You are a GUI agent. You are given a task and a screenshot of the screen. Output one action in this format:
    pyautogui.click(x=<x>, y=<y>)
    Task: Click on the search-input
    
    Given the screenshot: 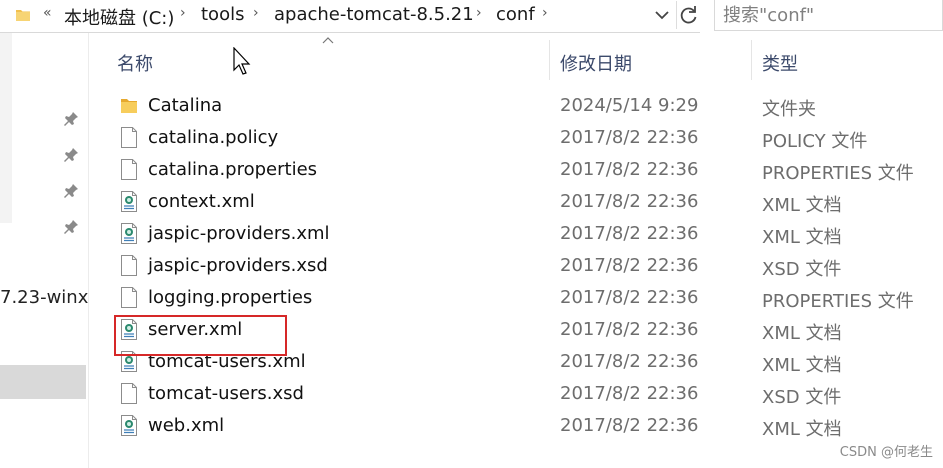 What is the action you would take?
    pyautogui.click(x=829, y=15)
    